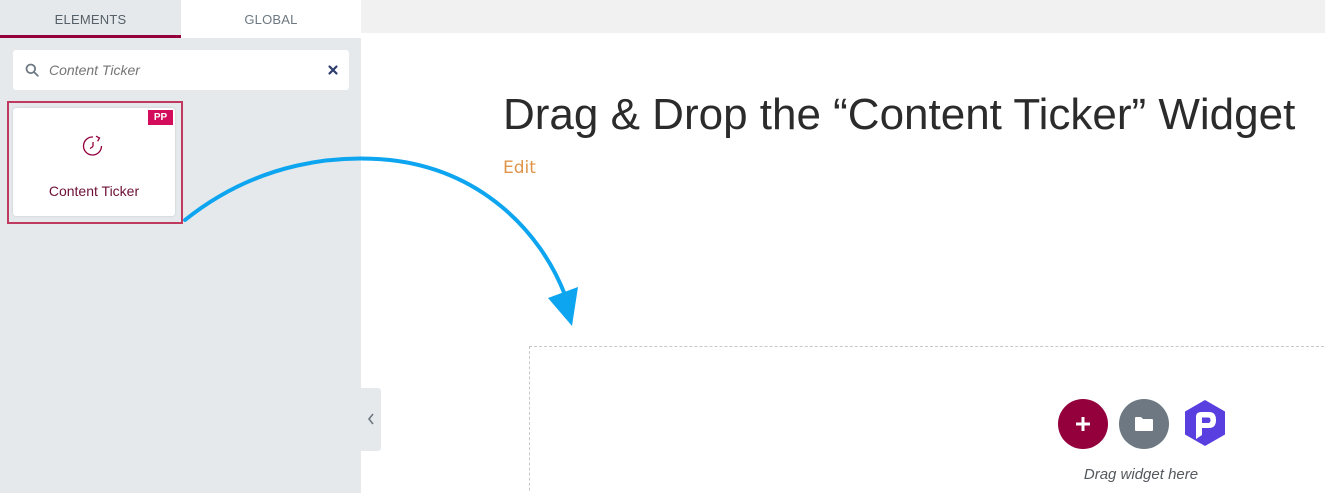 The image size is (1325, 493). I want to click on folder-icon, so click(1144, 424).